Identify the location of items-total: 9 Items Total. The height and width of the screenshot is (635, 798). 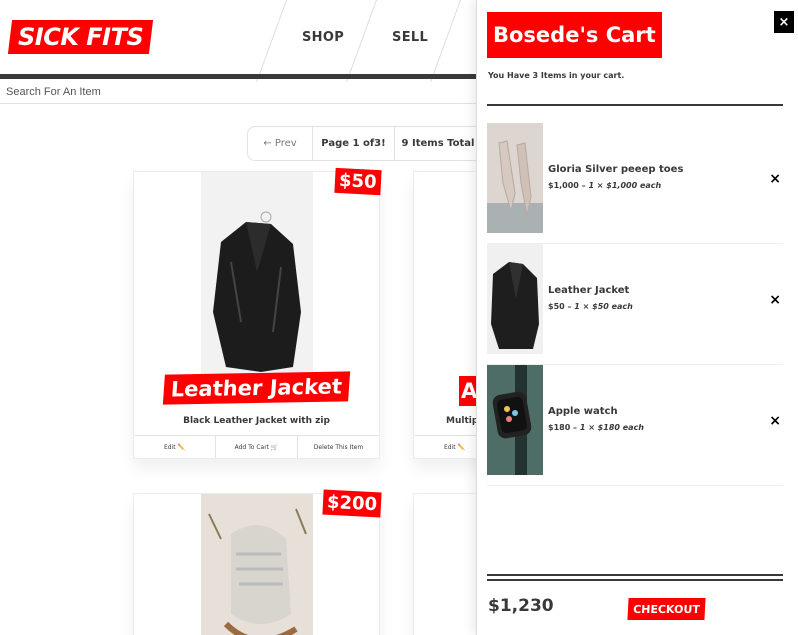
(438, 143).